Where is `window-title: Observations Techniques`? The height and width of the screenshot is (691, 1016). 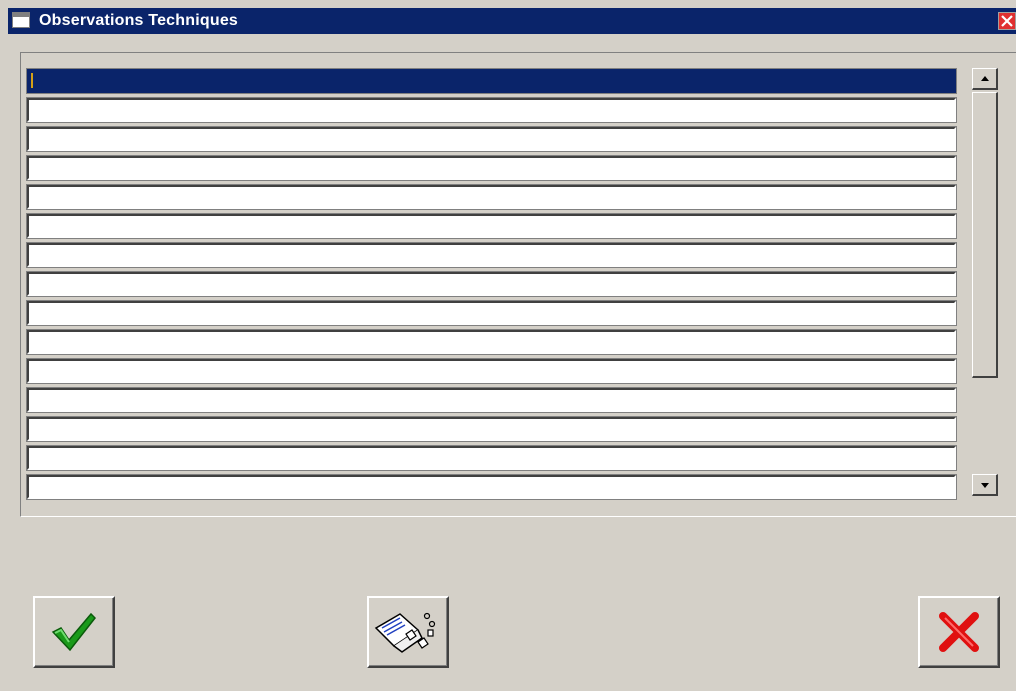
window-title: Observations Techniques is located at coordinates (139, 20).